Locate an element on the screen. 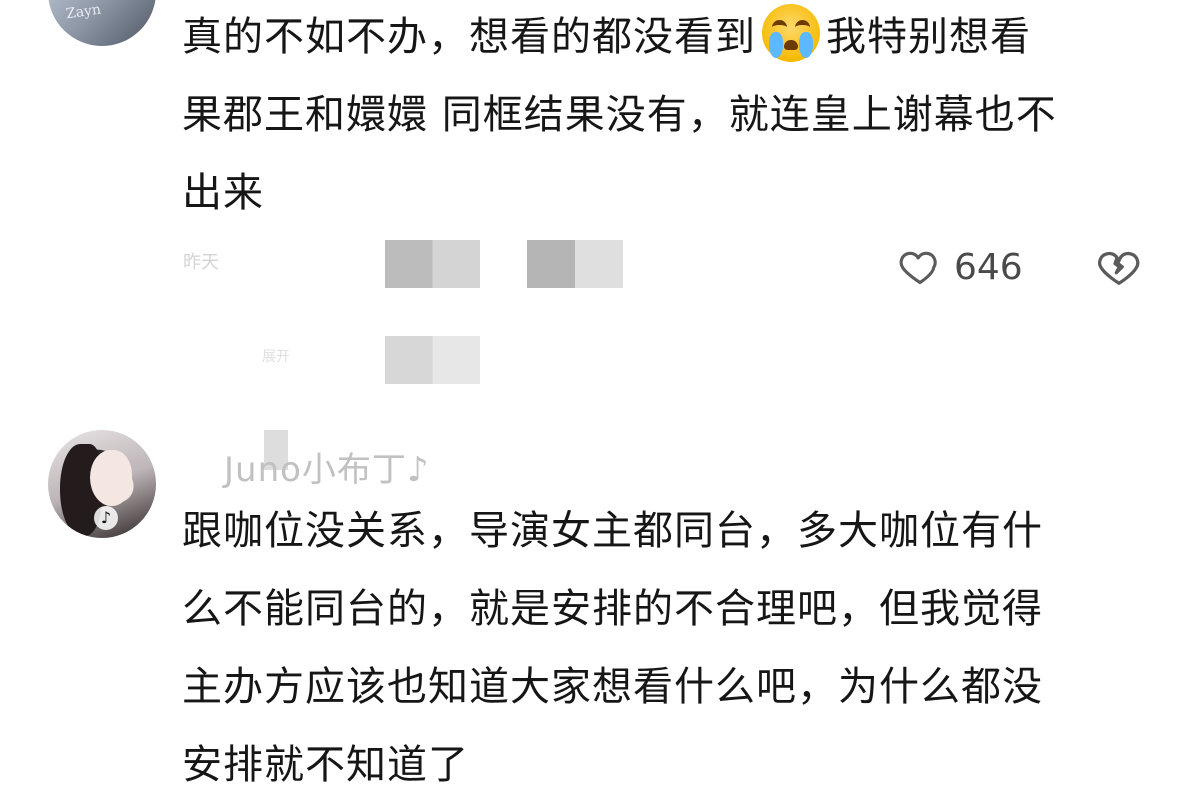  comment-actions: 646 is located at coordinates (1021, 269).